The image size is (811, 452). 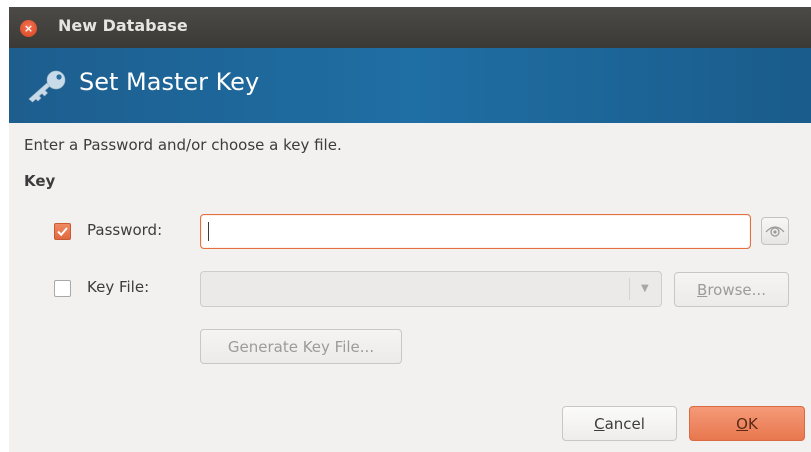 I want to click on ok-label: K, so click(x=752, y=423).